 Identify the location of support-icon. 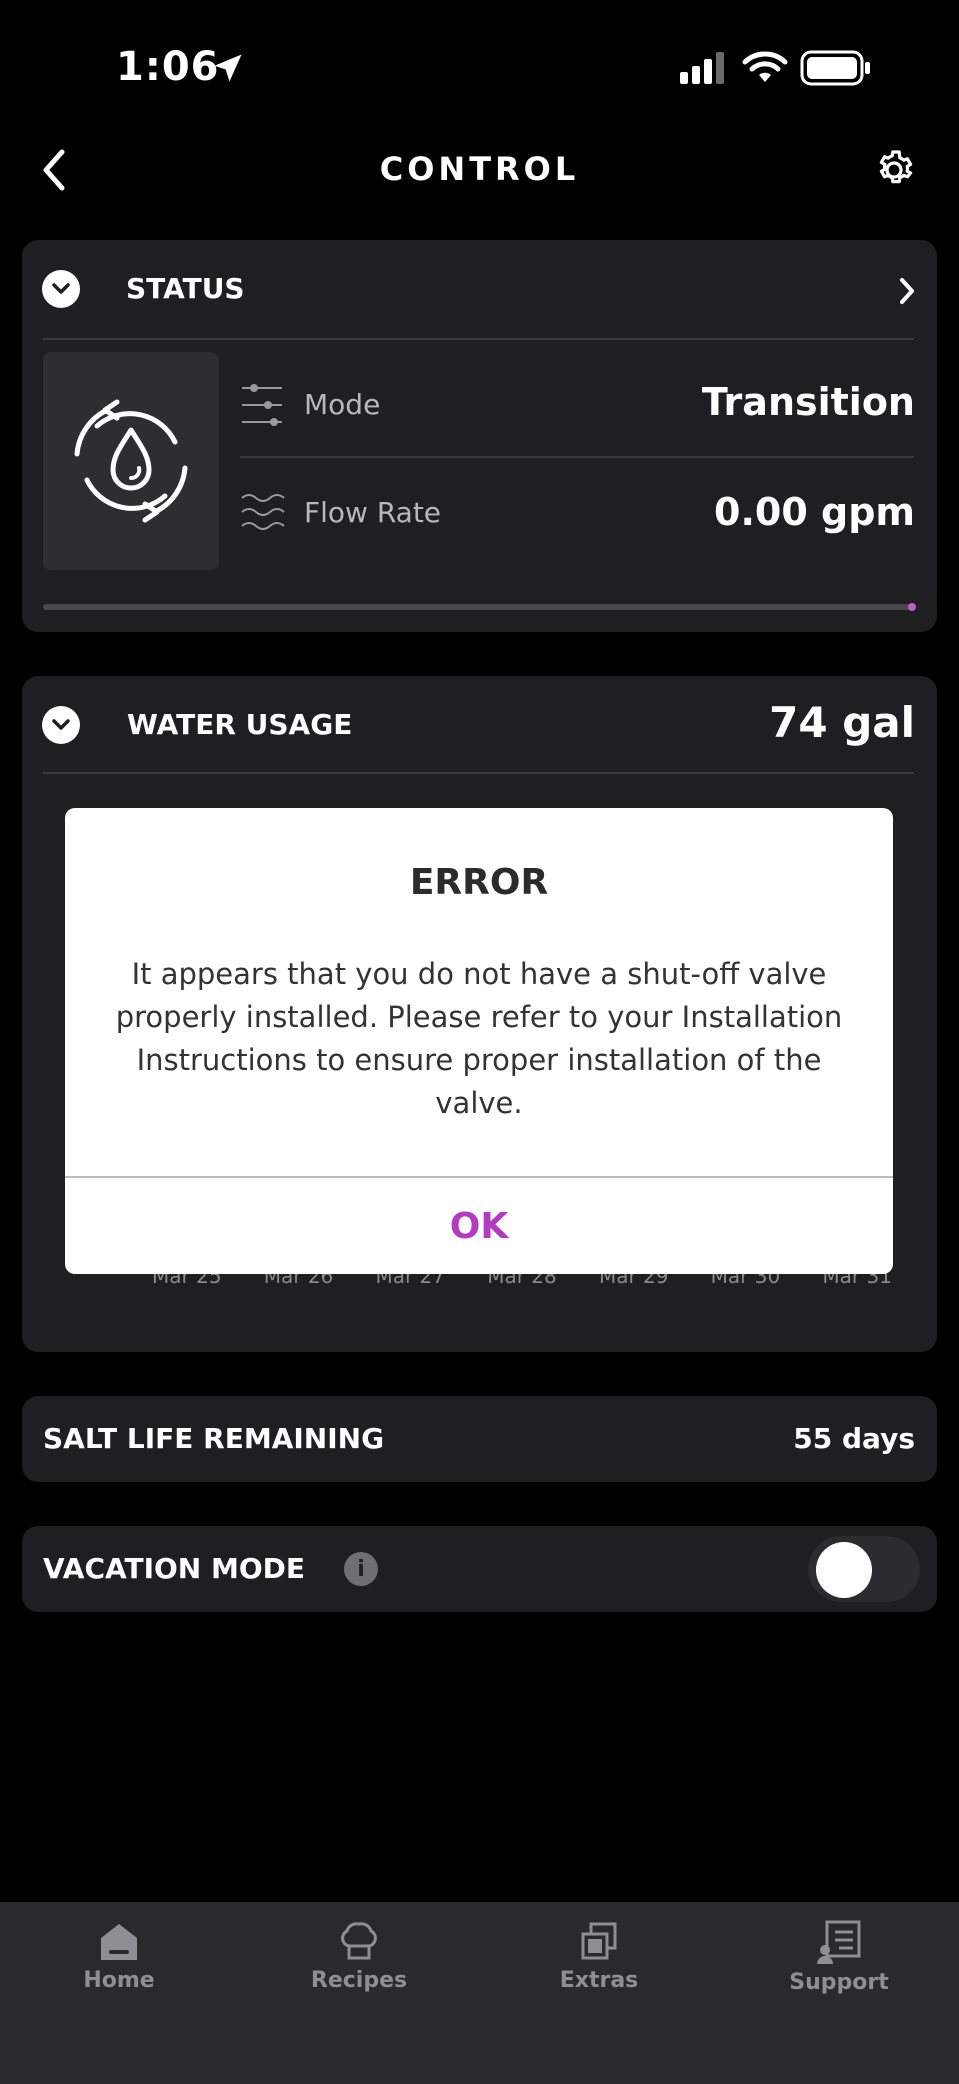
(839, 1942).